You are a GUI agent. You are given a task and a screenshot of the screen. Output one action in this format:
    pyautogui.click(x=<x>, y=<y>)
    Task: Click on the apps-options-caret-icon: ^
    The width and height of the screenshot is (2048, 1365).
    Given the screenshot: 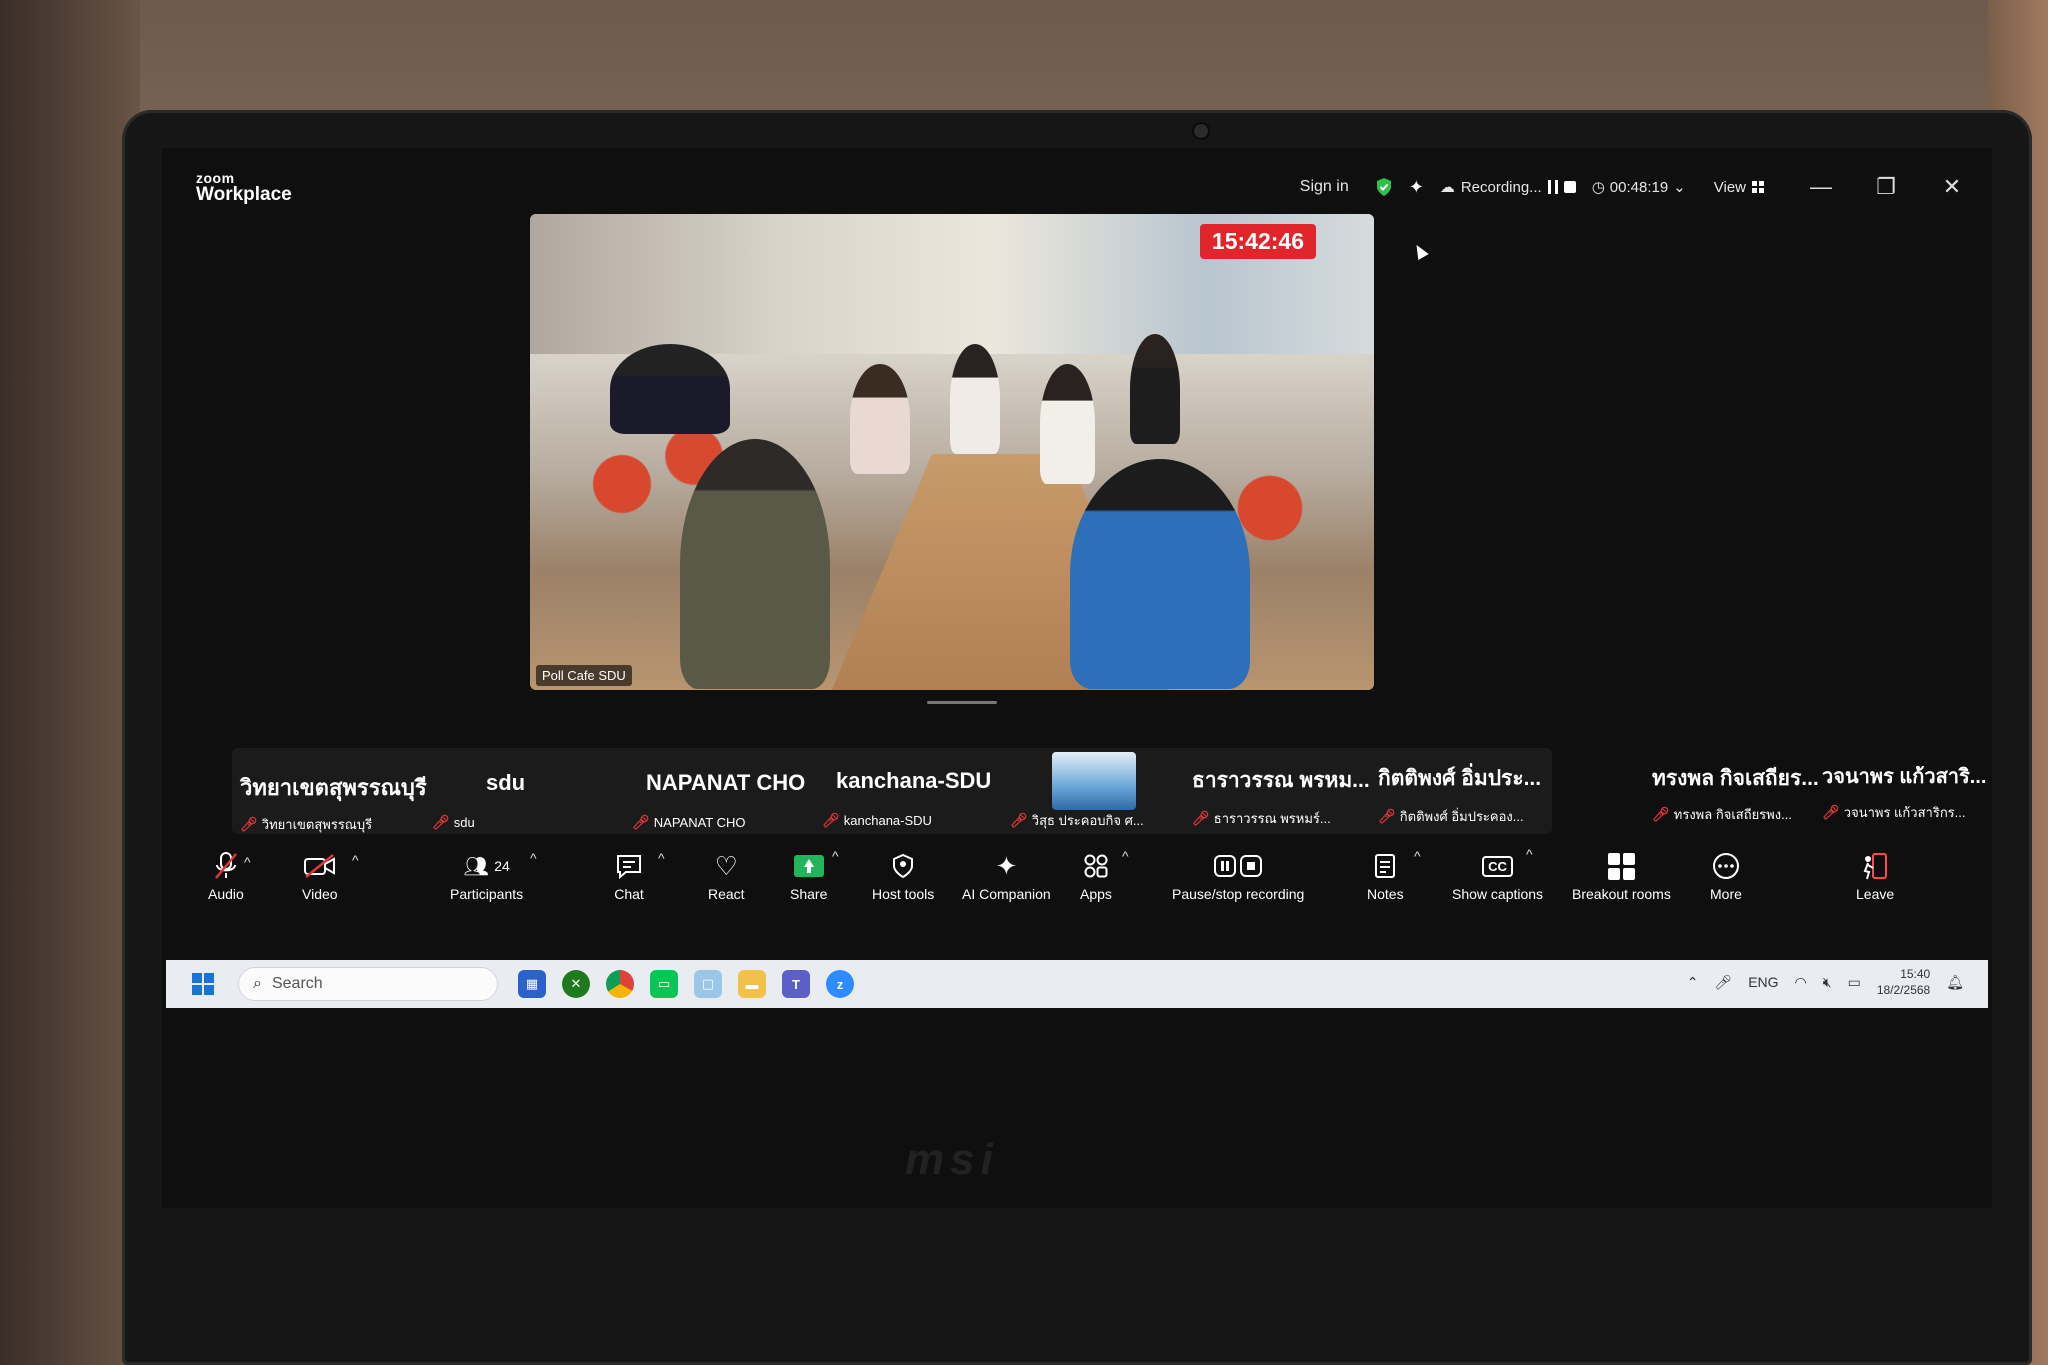 What is the action you would take?
    pyautogui.click(x=1125, y=856)
    